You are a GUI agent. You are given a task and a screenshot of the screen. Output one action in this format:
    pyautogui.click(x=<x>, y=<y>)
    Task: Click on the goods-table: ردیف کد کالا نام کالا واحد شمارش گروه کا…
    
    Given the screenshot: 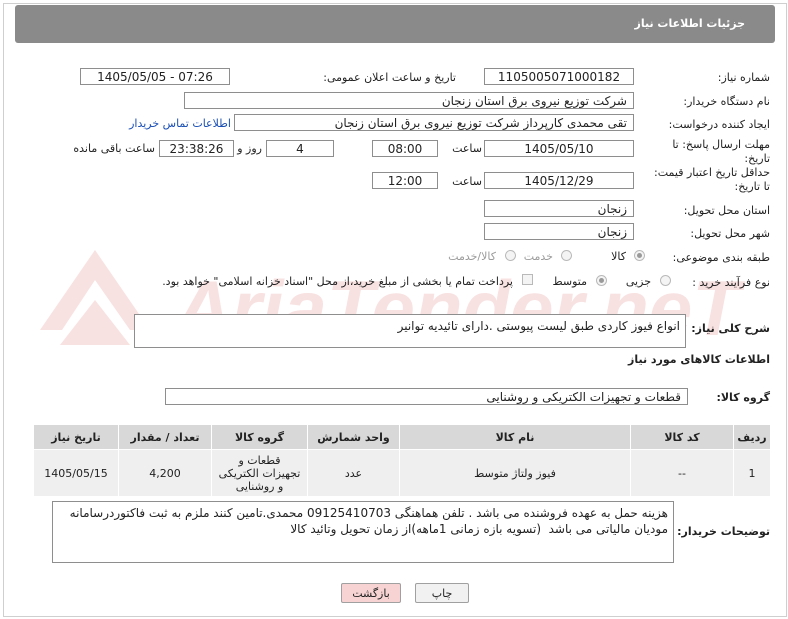 What is the action you would take?
    pyautogui.click(x=402, y=460)
    